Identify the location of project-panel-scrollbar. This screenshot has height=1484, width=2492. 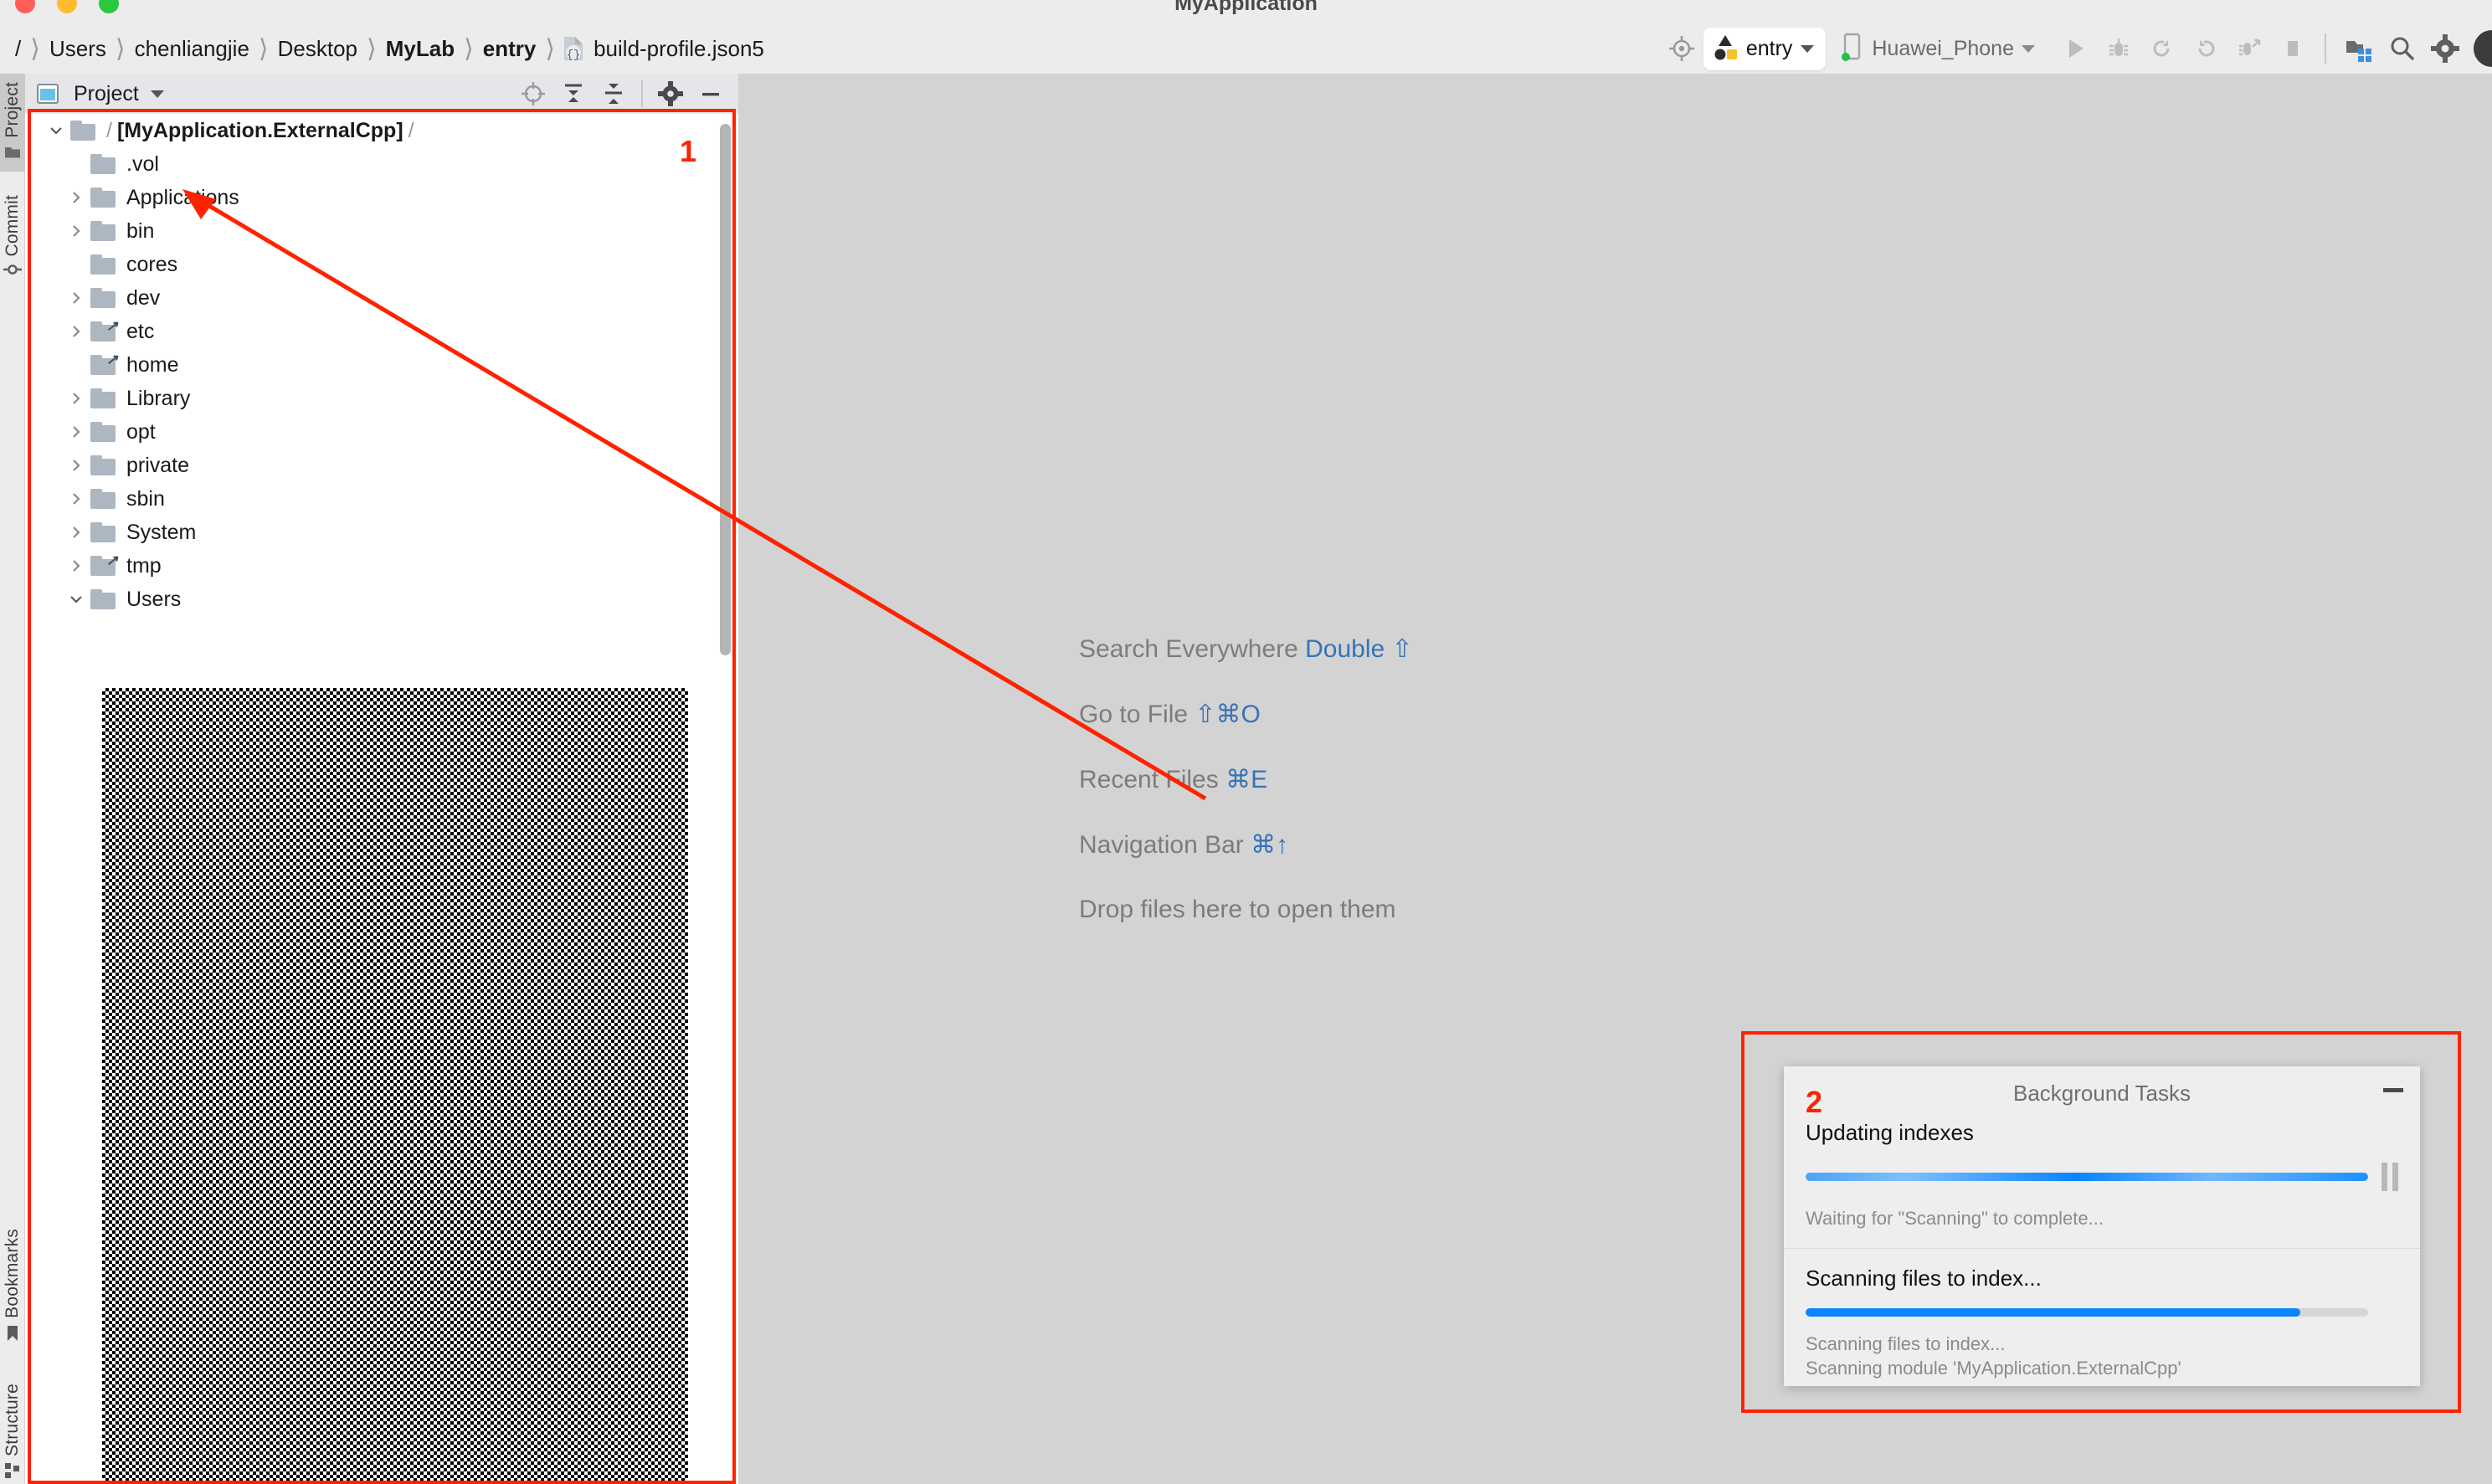
(725, 390).